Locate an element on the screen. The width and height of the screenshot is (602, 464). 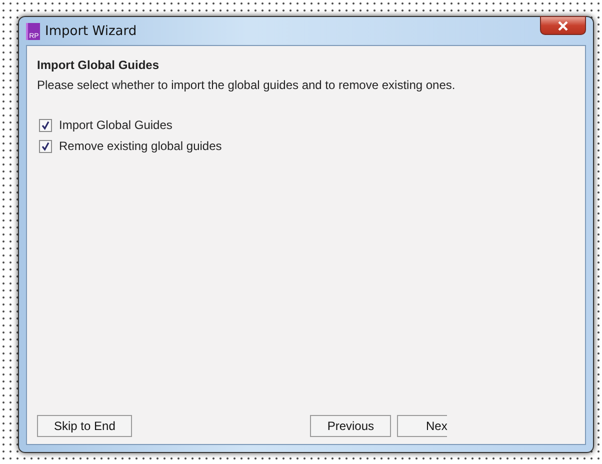
close-icon is located at coordinates (563, 25).